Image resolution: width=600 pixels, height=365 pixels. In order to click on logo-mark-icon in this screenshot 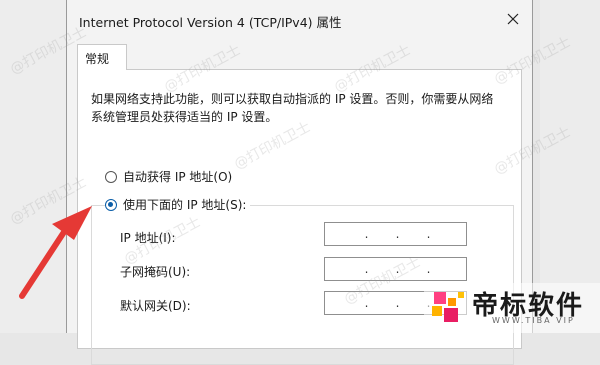, I will do `click(448, 307)`.